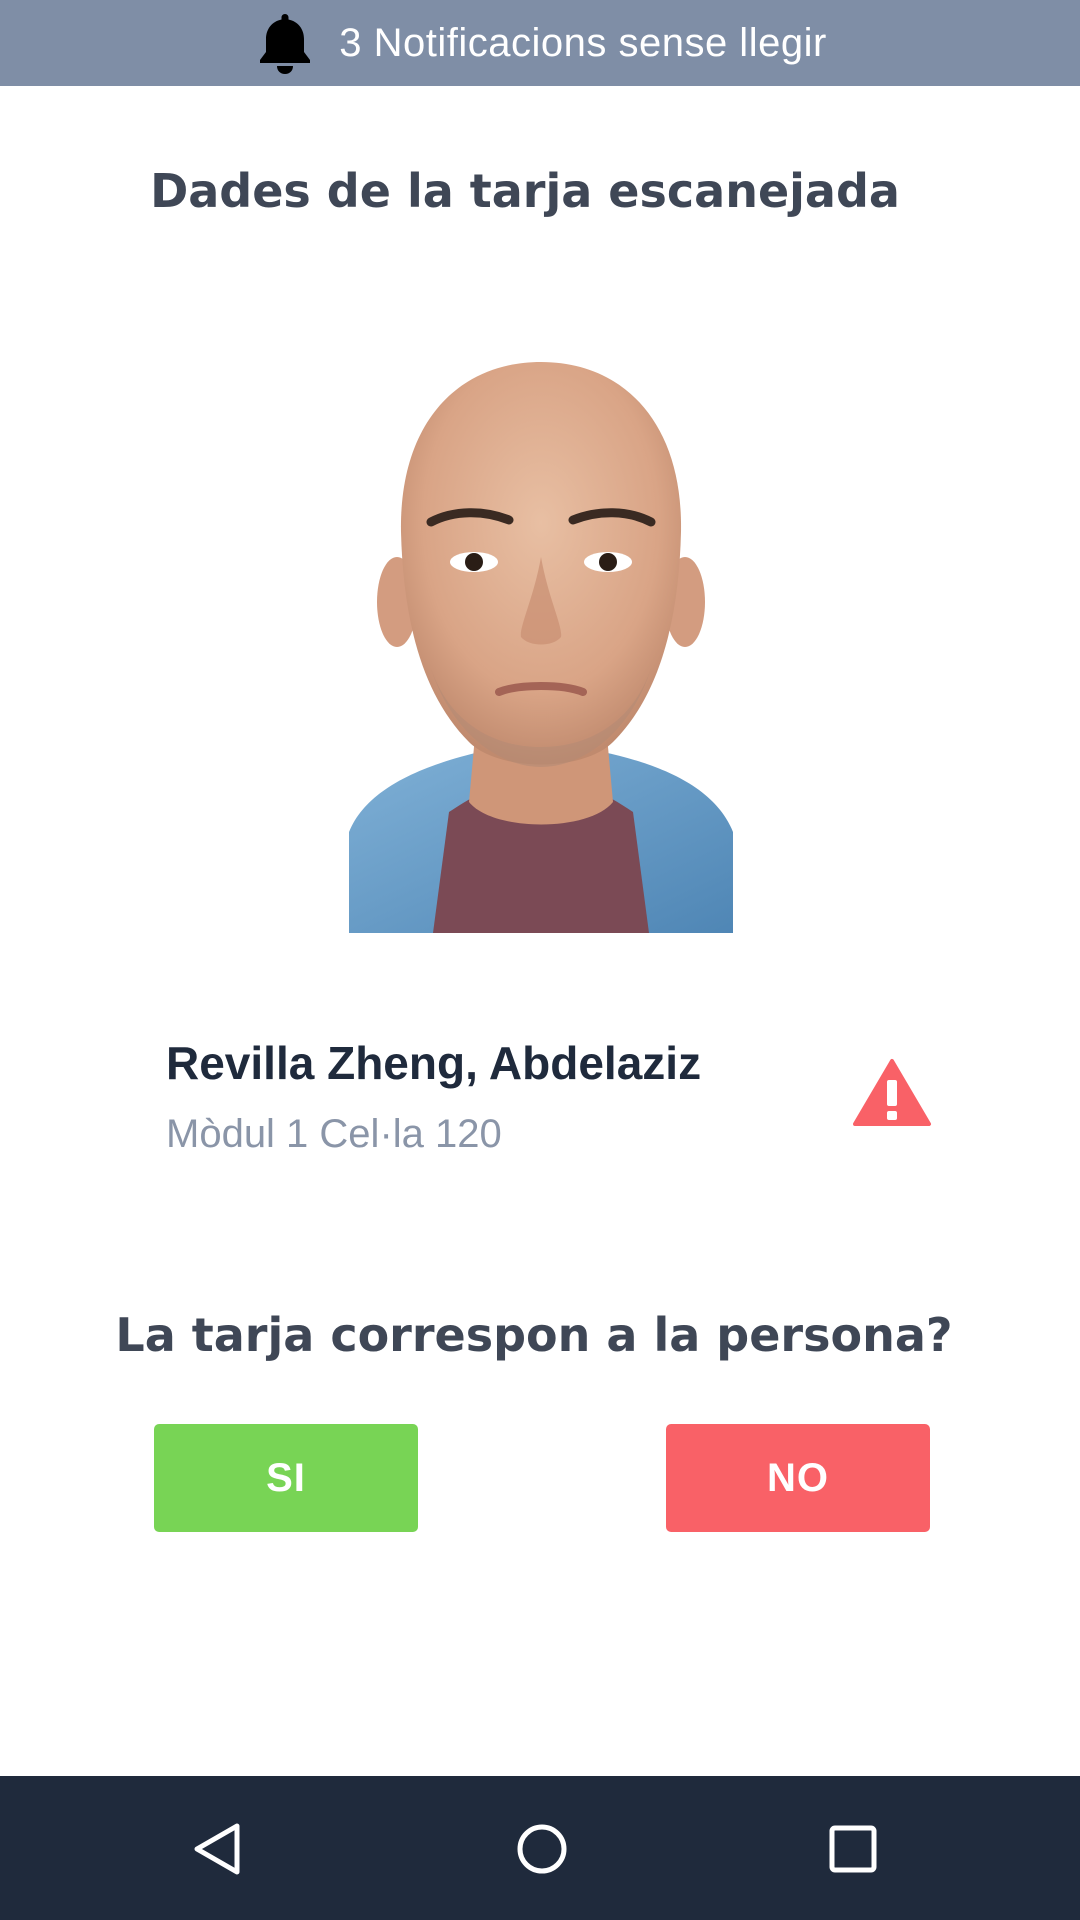  I want to click on person-name: Revilla Zheng, Abdelaziz, so click(434, 1063).